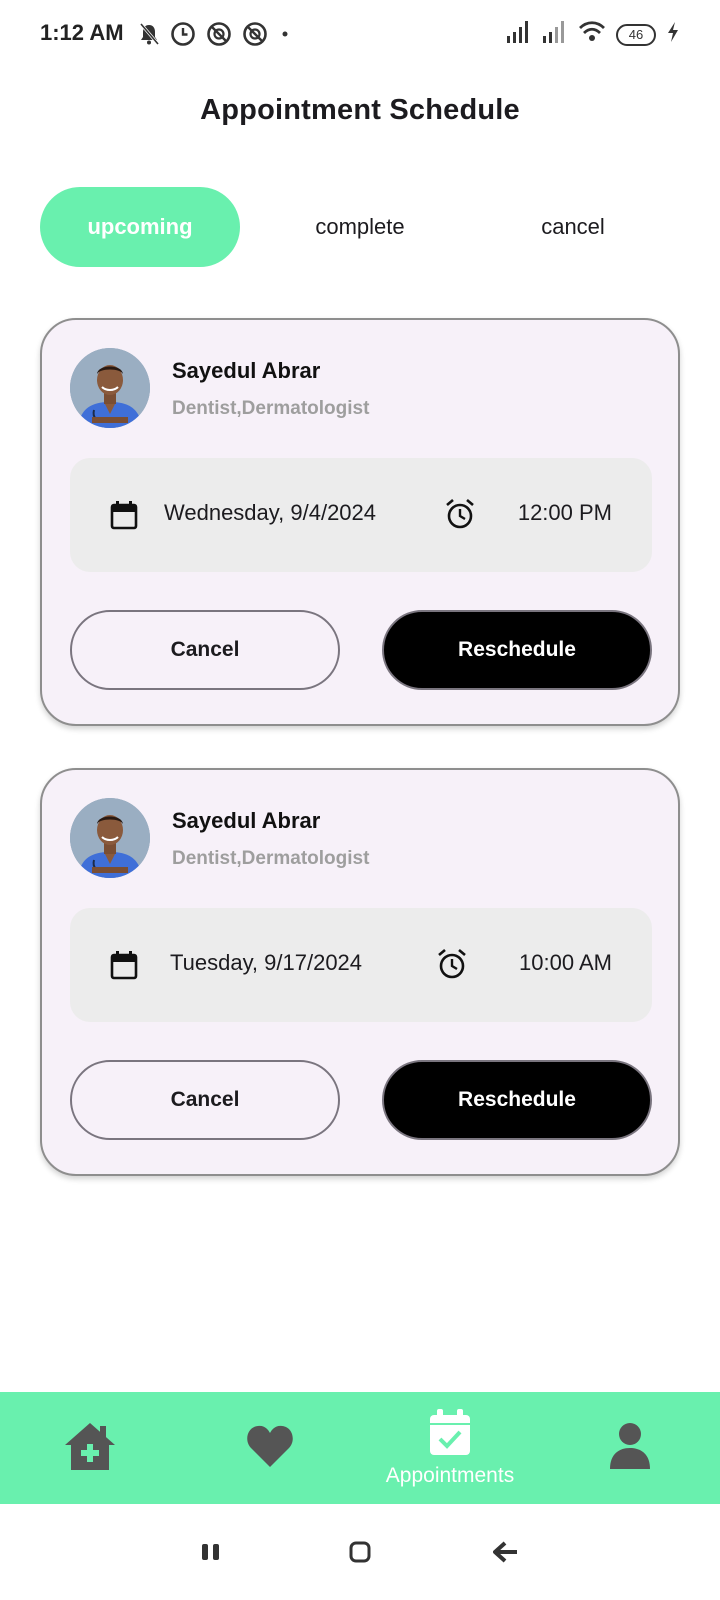 Image resolution: width=720 pixels, height=1600 pixels. Describe the element at coordinates (266, 962) in the screenshot. I see `appointment-date: Tuesday, 9/17/2024` at that location.